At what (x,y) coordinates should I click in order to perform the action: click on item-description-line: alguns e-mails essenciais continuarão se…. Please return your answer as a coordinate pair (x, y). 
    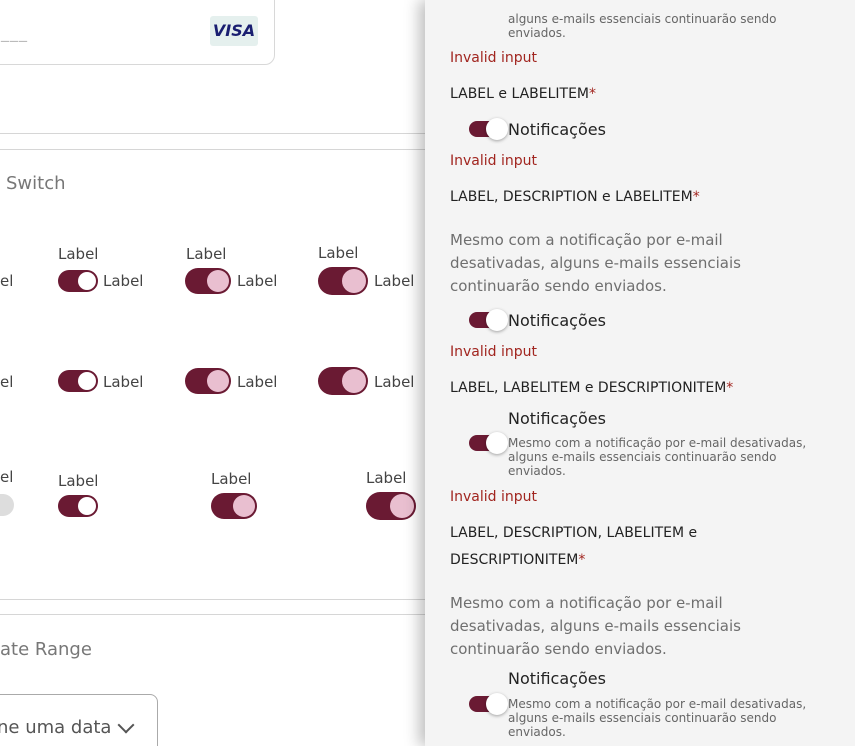
    Looking at the image, I should click on (642, 19).